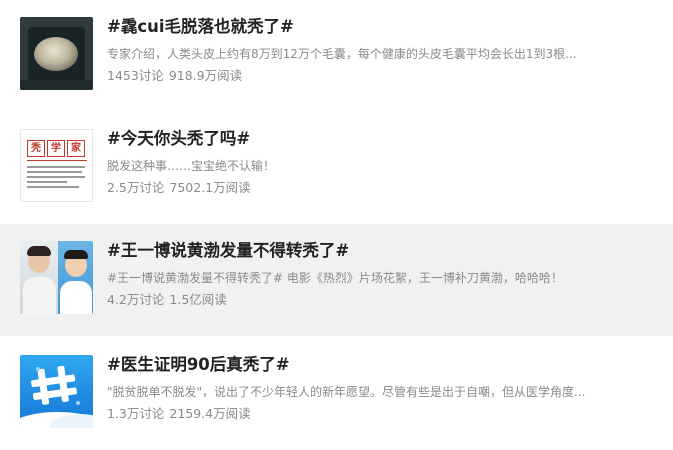  I want to click on topic-stats: 2.5万讨论 7502.1万阅读, so click(387, 188).